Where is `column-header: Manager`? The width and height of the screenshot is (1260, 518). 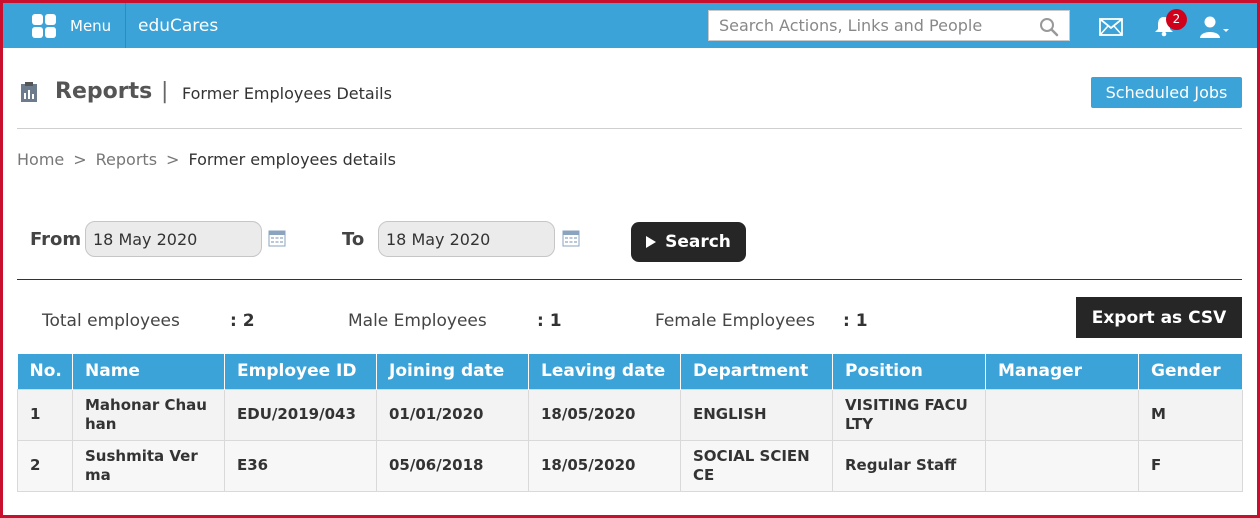 column-header: Manager is located at coordinates (1062, 371).